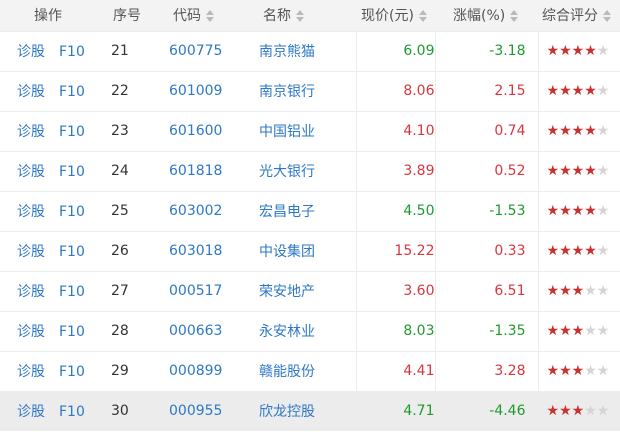 The height and width of the screenshot is (434, 620). I want to click on row-seq: 30, so click(120, 411).